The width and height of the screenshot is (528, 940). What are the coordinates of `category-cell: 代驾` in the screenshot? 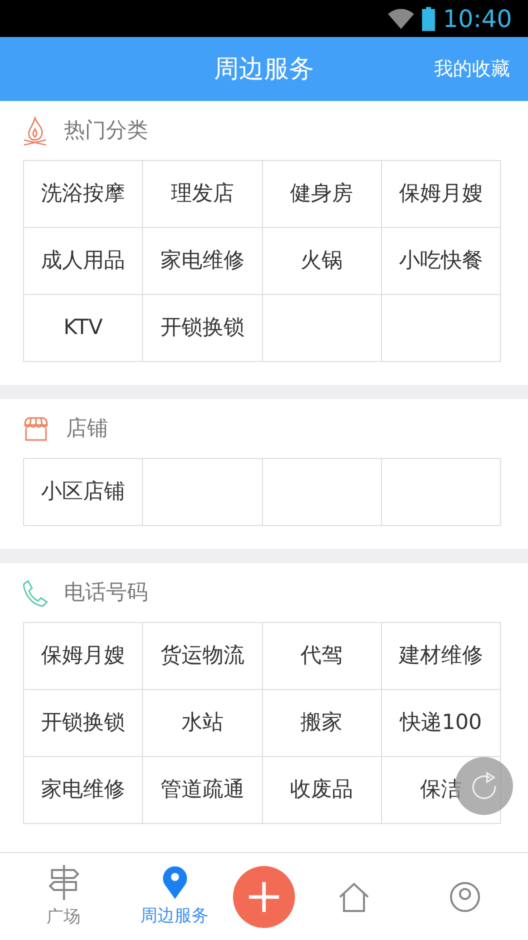 It's located at (322, 656).